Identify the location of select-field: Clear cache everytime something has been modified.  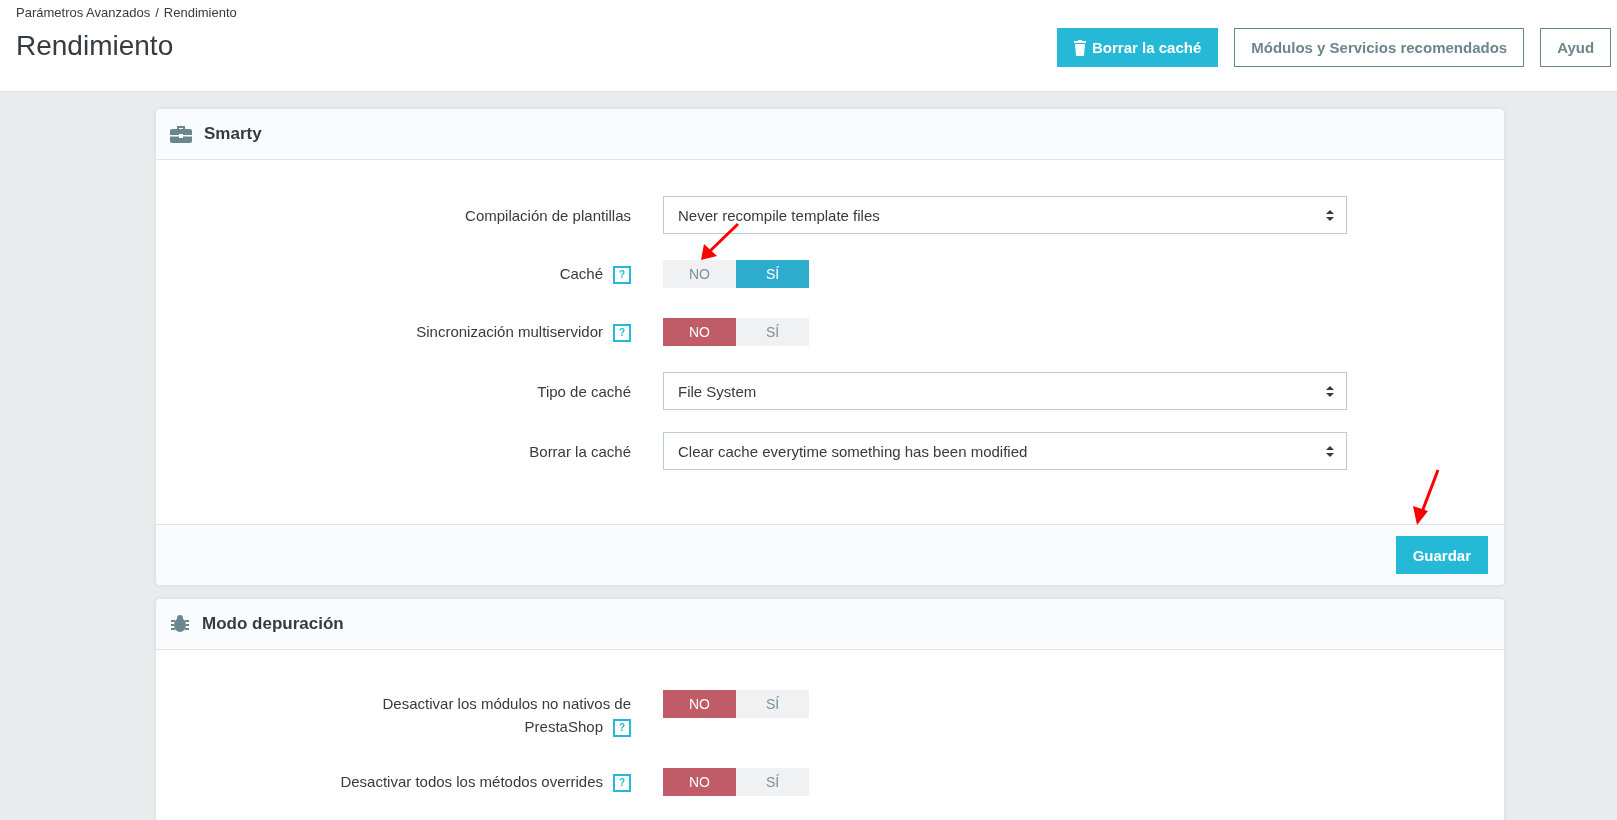
(1005, 451).